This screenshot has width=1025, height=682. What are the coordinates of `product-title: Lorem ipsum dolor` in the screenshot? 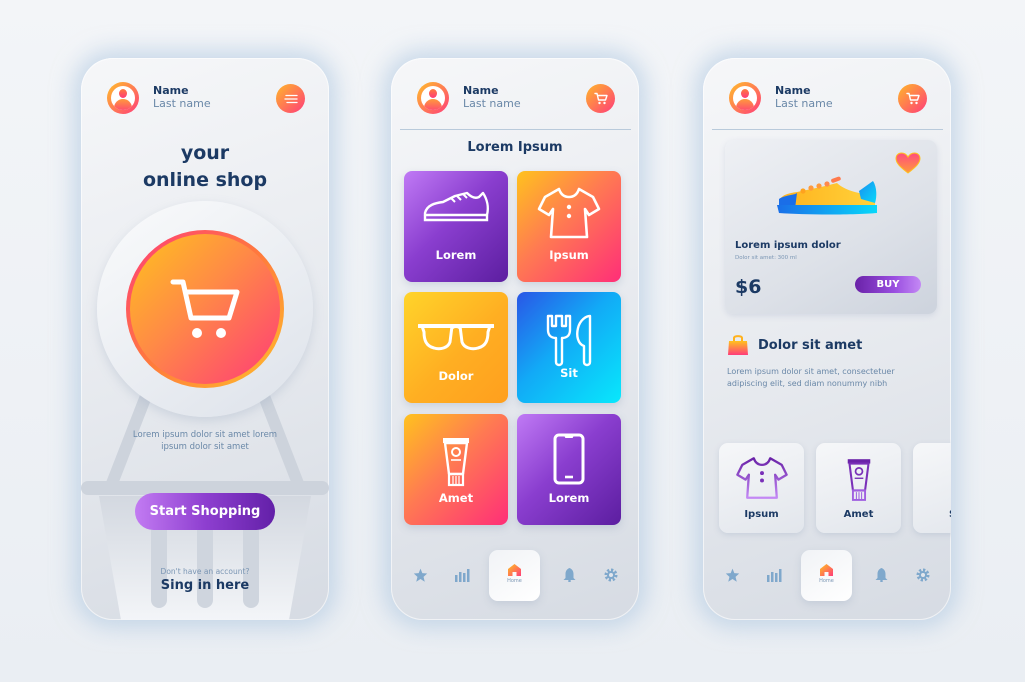 It's located at (788, 245).